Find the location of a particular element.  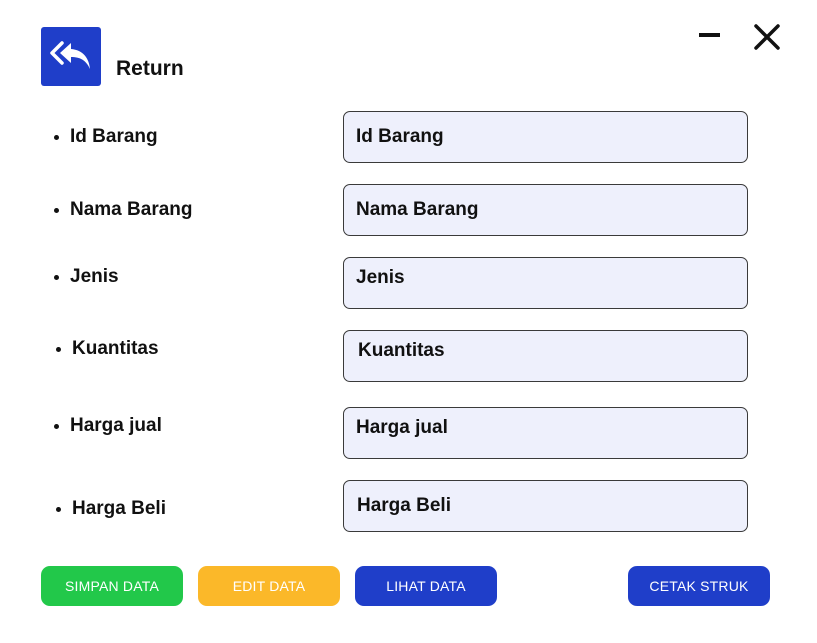

label-kuantitas: Kuantitas is located at coordinates (107, 349).